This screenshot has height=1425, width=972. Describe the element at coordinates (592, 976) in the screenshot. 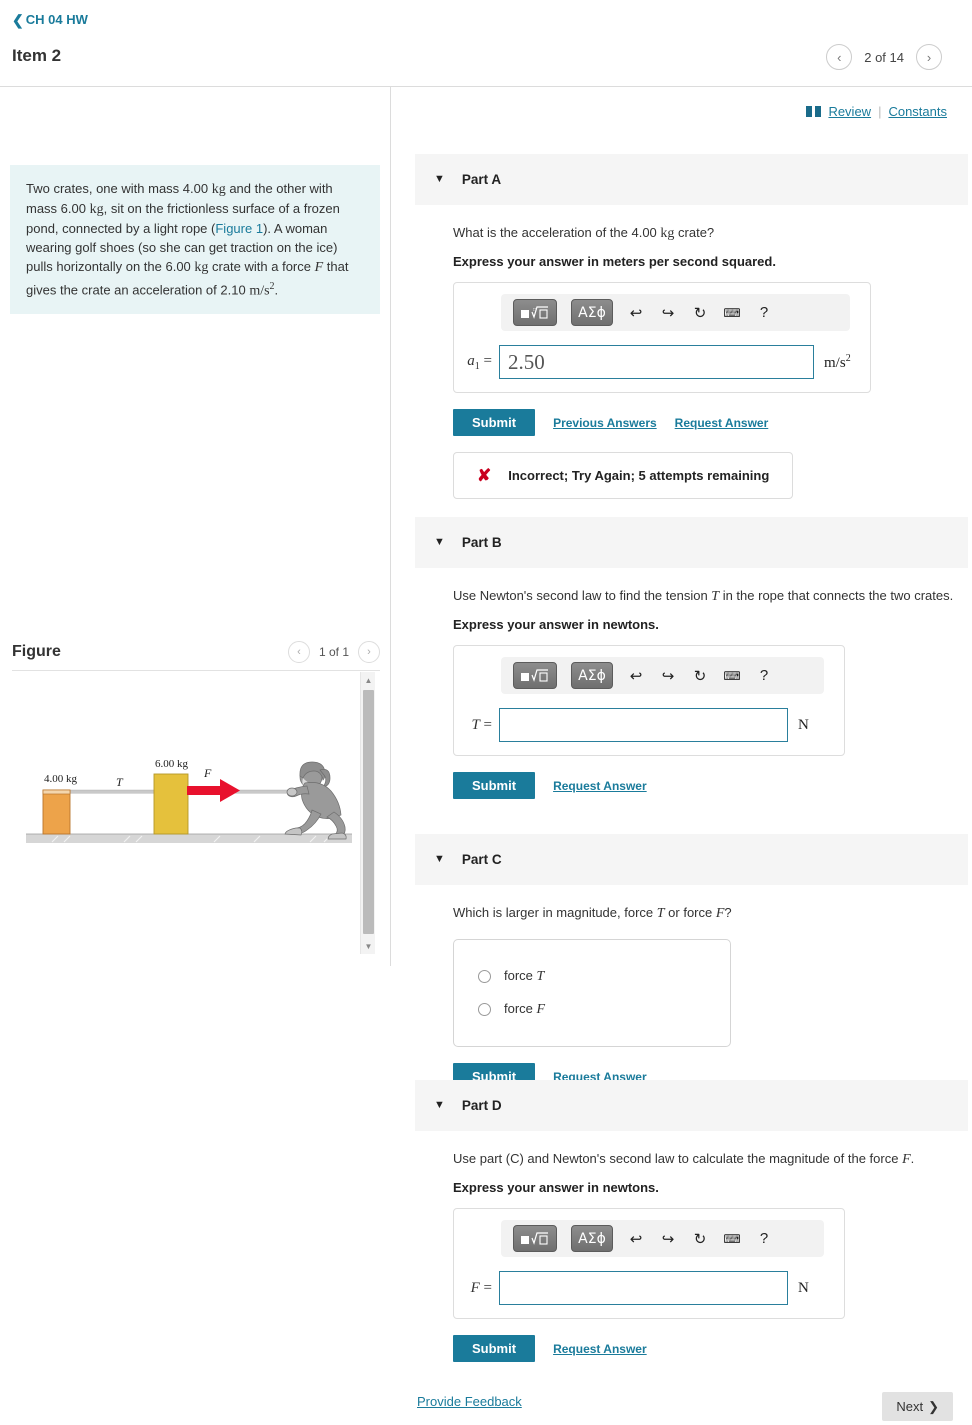

I see `part-c-choice-force-t: force T` at that location.